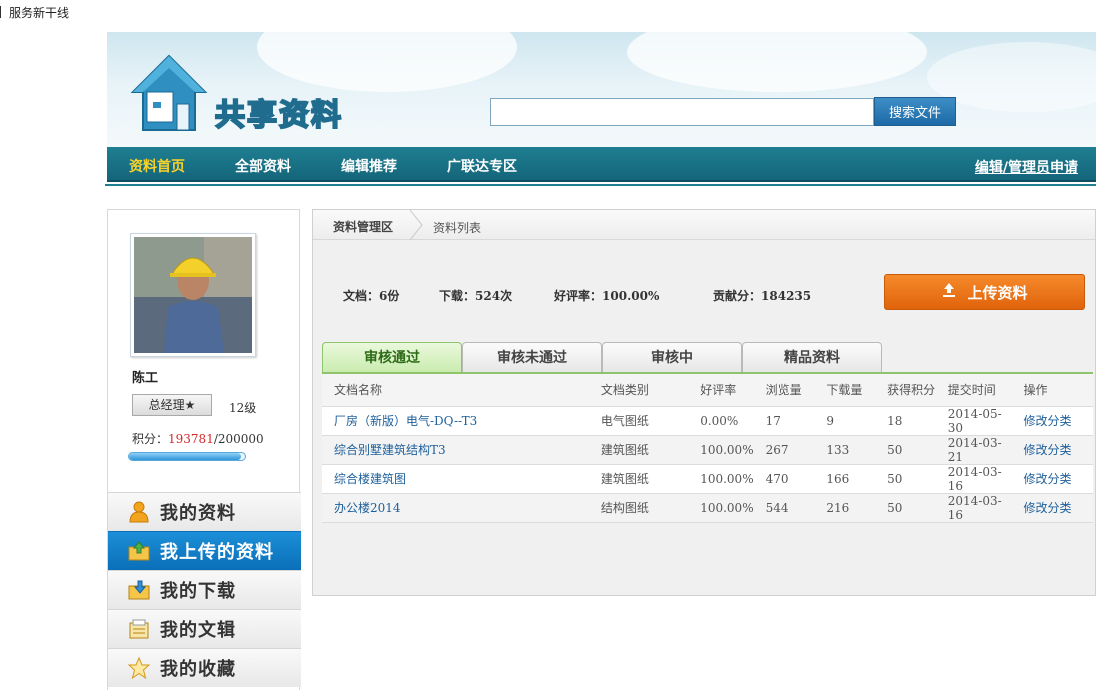  Describe the element at coordinates (721, 390) in the screenshot. I see `col-header-rating: 好评率` at that location.